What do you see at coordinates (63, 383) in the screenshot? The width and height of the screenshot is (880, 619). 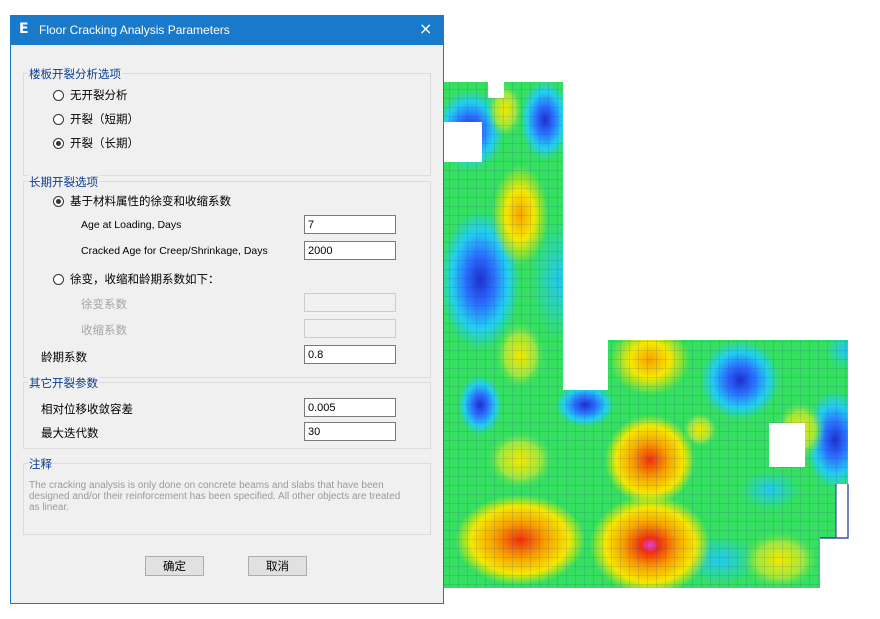 I see `group-legend: 其它开裂参数` at bounding box center [63, 383].